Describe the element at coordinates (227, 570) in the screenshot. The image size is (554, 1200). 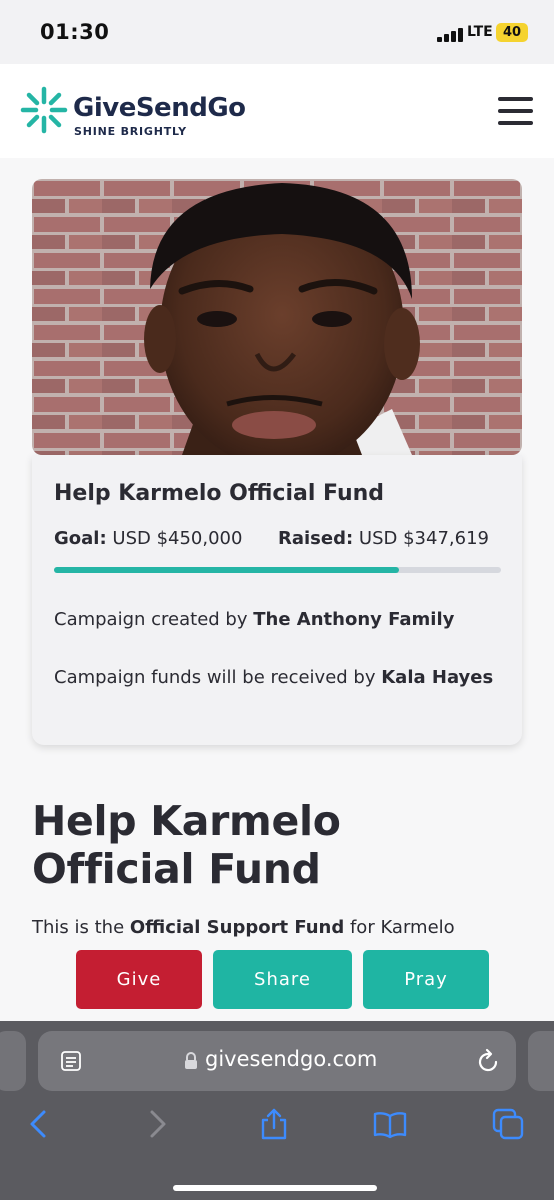
I see `funding-progress-fill` at that location.